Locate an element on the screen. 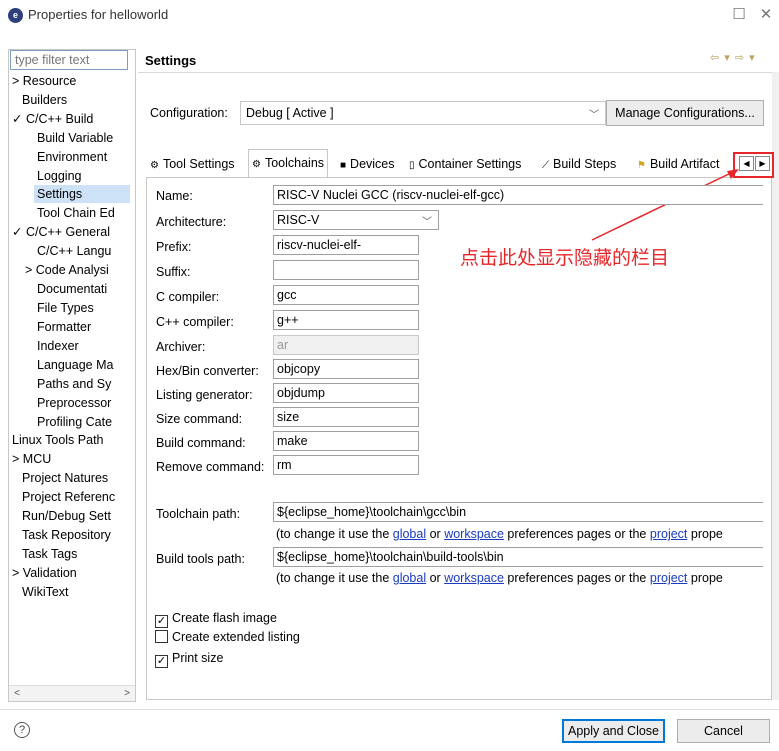 Image resolution: width=779 pixels, height=751 pixels. listing-label: Listing generator: is located at coordinates (204, 395).